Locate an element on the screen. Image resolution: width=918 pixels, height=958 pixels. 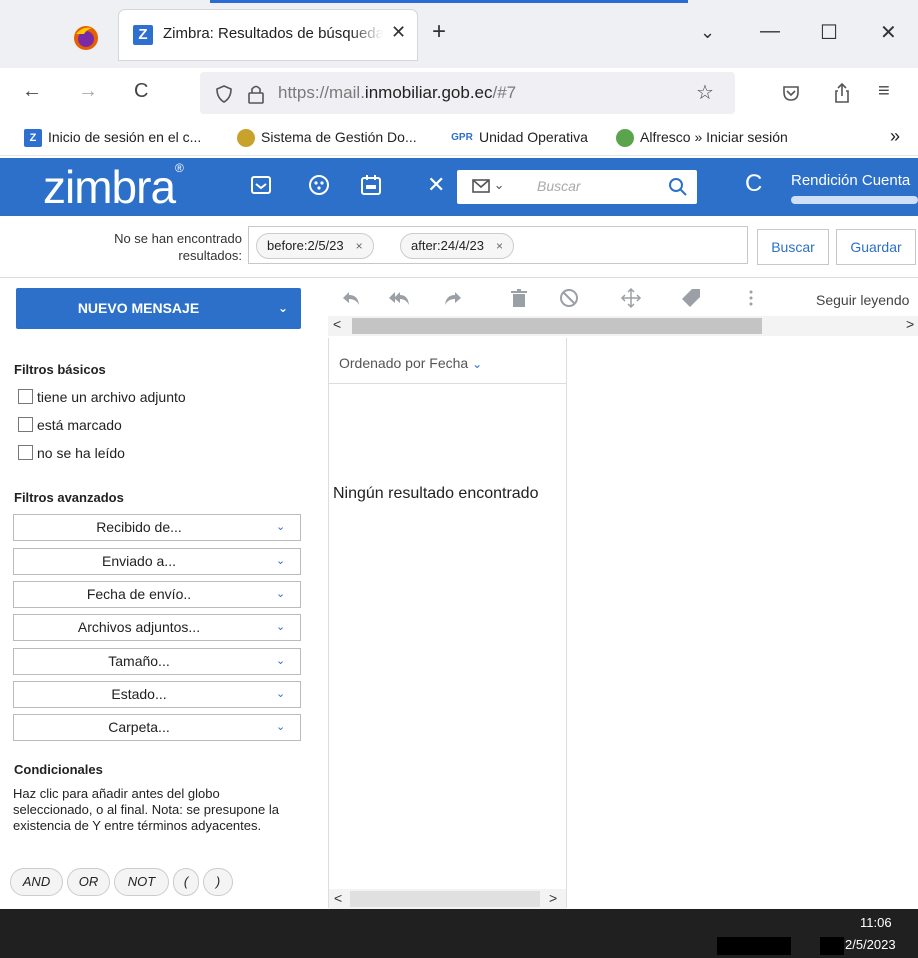
open-paren-button: ( is located at coordinates (186, 882).